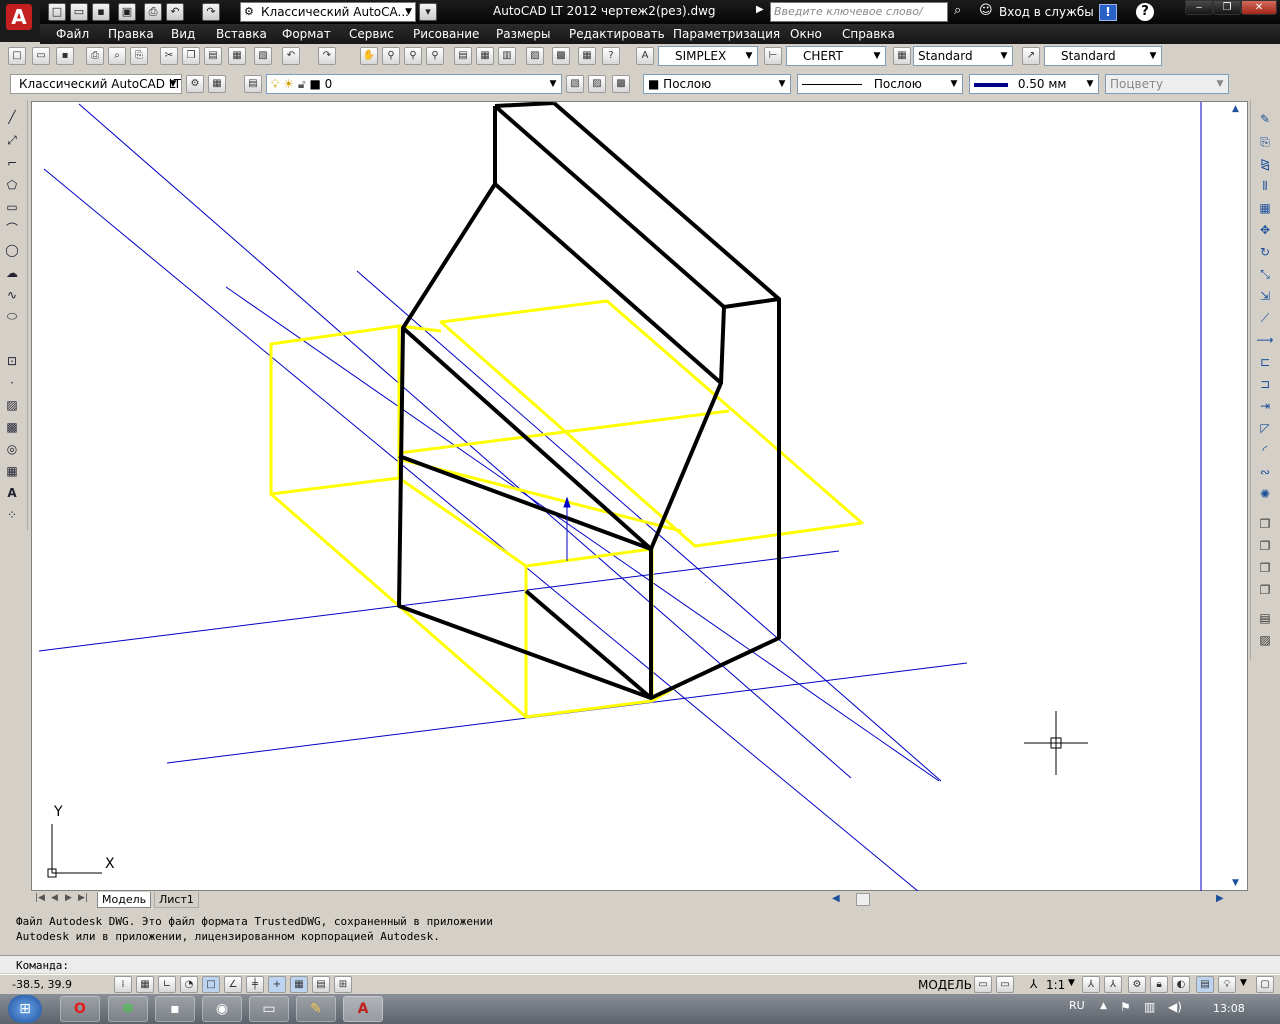 This screenshot has width=1280, height=1024. Describe the element at coordinates (1265, 362) in the screenshot. I see `break-at-point-icon: ⊏` at that location.